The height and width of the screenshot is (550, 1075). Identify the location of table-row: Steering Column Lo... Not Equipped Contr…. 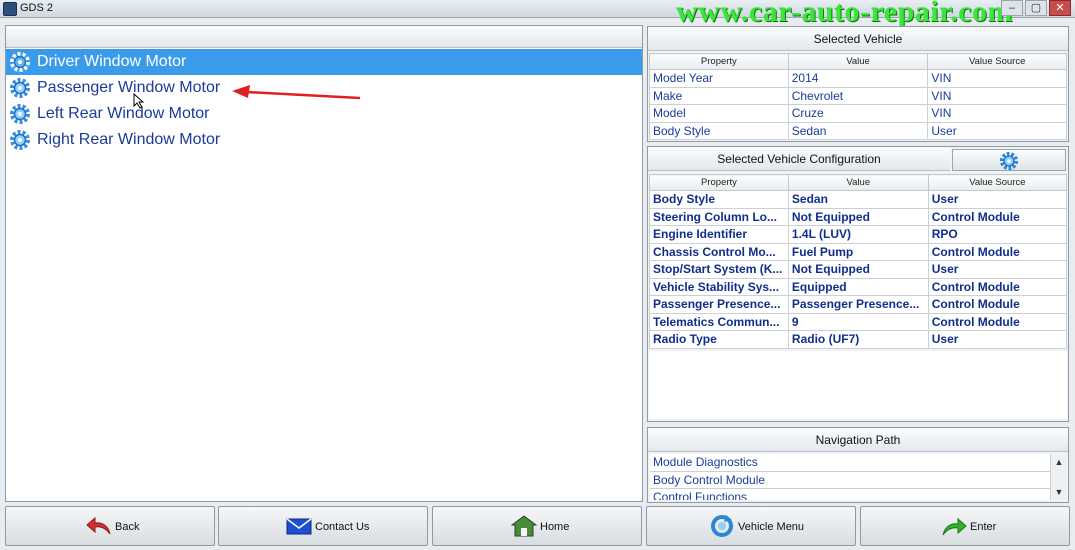
(858, 216).